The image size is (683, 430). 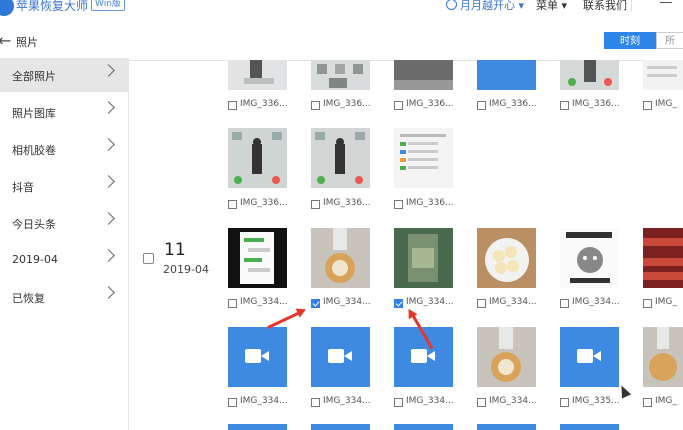 I want to click on sidebar-item-toutiao: 今日头条, so click(x=64, y=223).